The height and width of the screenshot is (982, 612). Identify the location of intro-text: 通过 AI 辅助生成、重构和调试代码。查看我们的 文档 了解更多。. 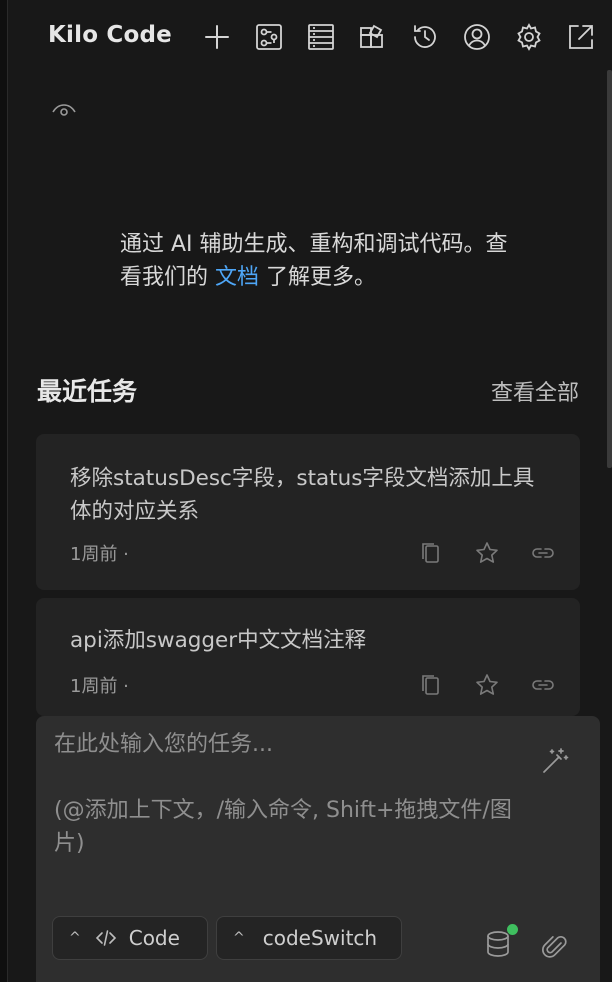
(315, 261).